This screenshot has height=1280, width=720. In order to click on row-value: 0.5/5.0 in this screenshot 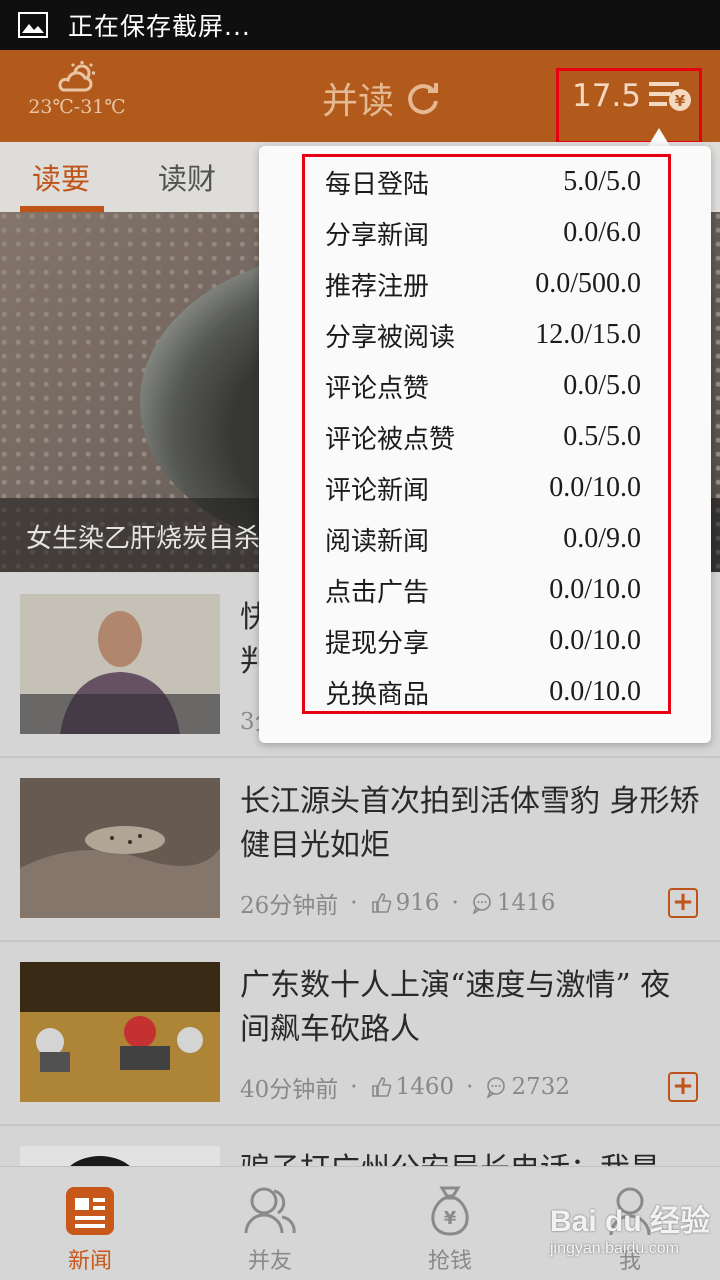, I will do `click(602, 436)`.